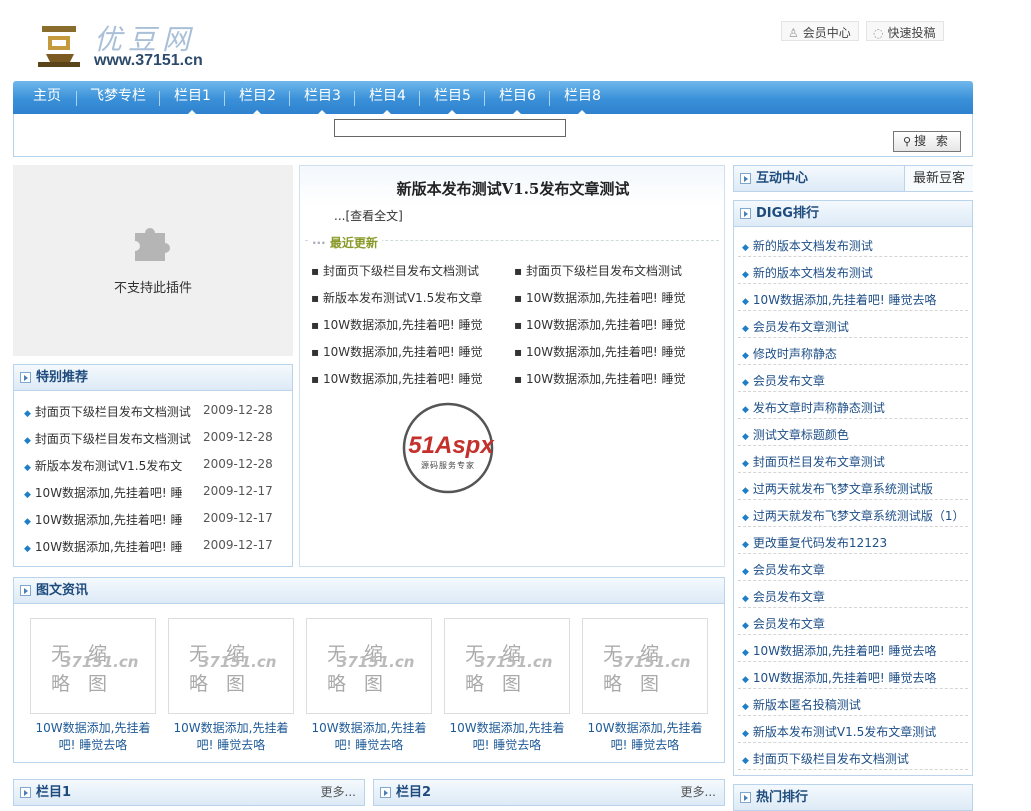  I want to click on list-item-date: 2009-12-28, so click(238, 410).